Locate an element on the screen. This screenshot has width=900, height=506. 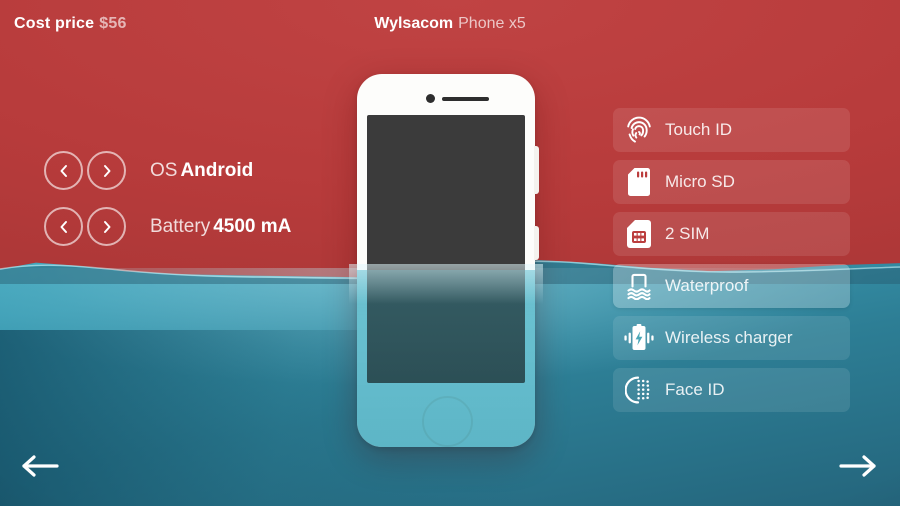
model-name: Phone x5 is located at coordinates (492, 23).